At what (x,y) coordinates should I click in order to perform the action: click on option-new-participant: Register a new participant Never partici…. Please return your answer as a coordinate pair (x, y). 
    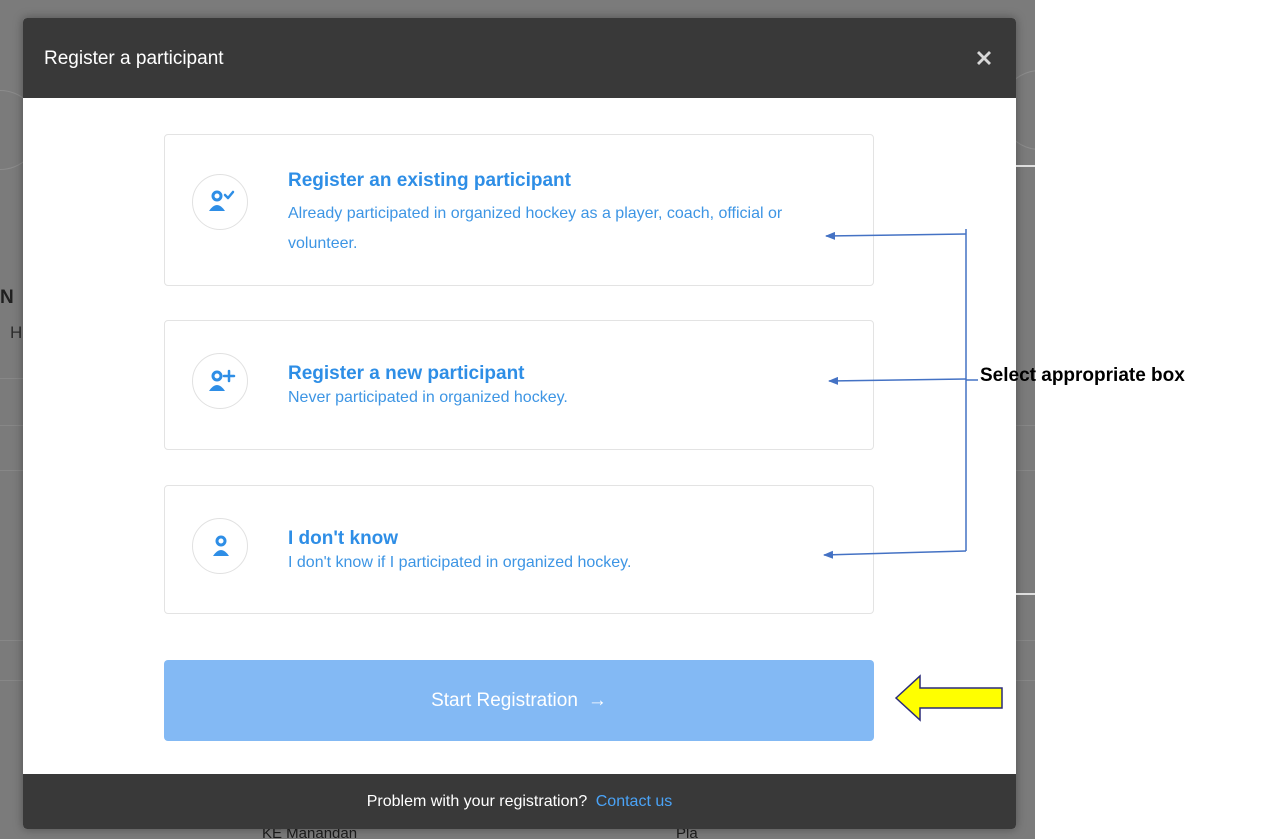
    Looking at the image, I should click on (519, 385).